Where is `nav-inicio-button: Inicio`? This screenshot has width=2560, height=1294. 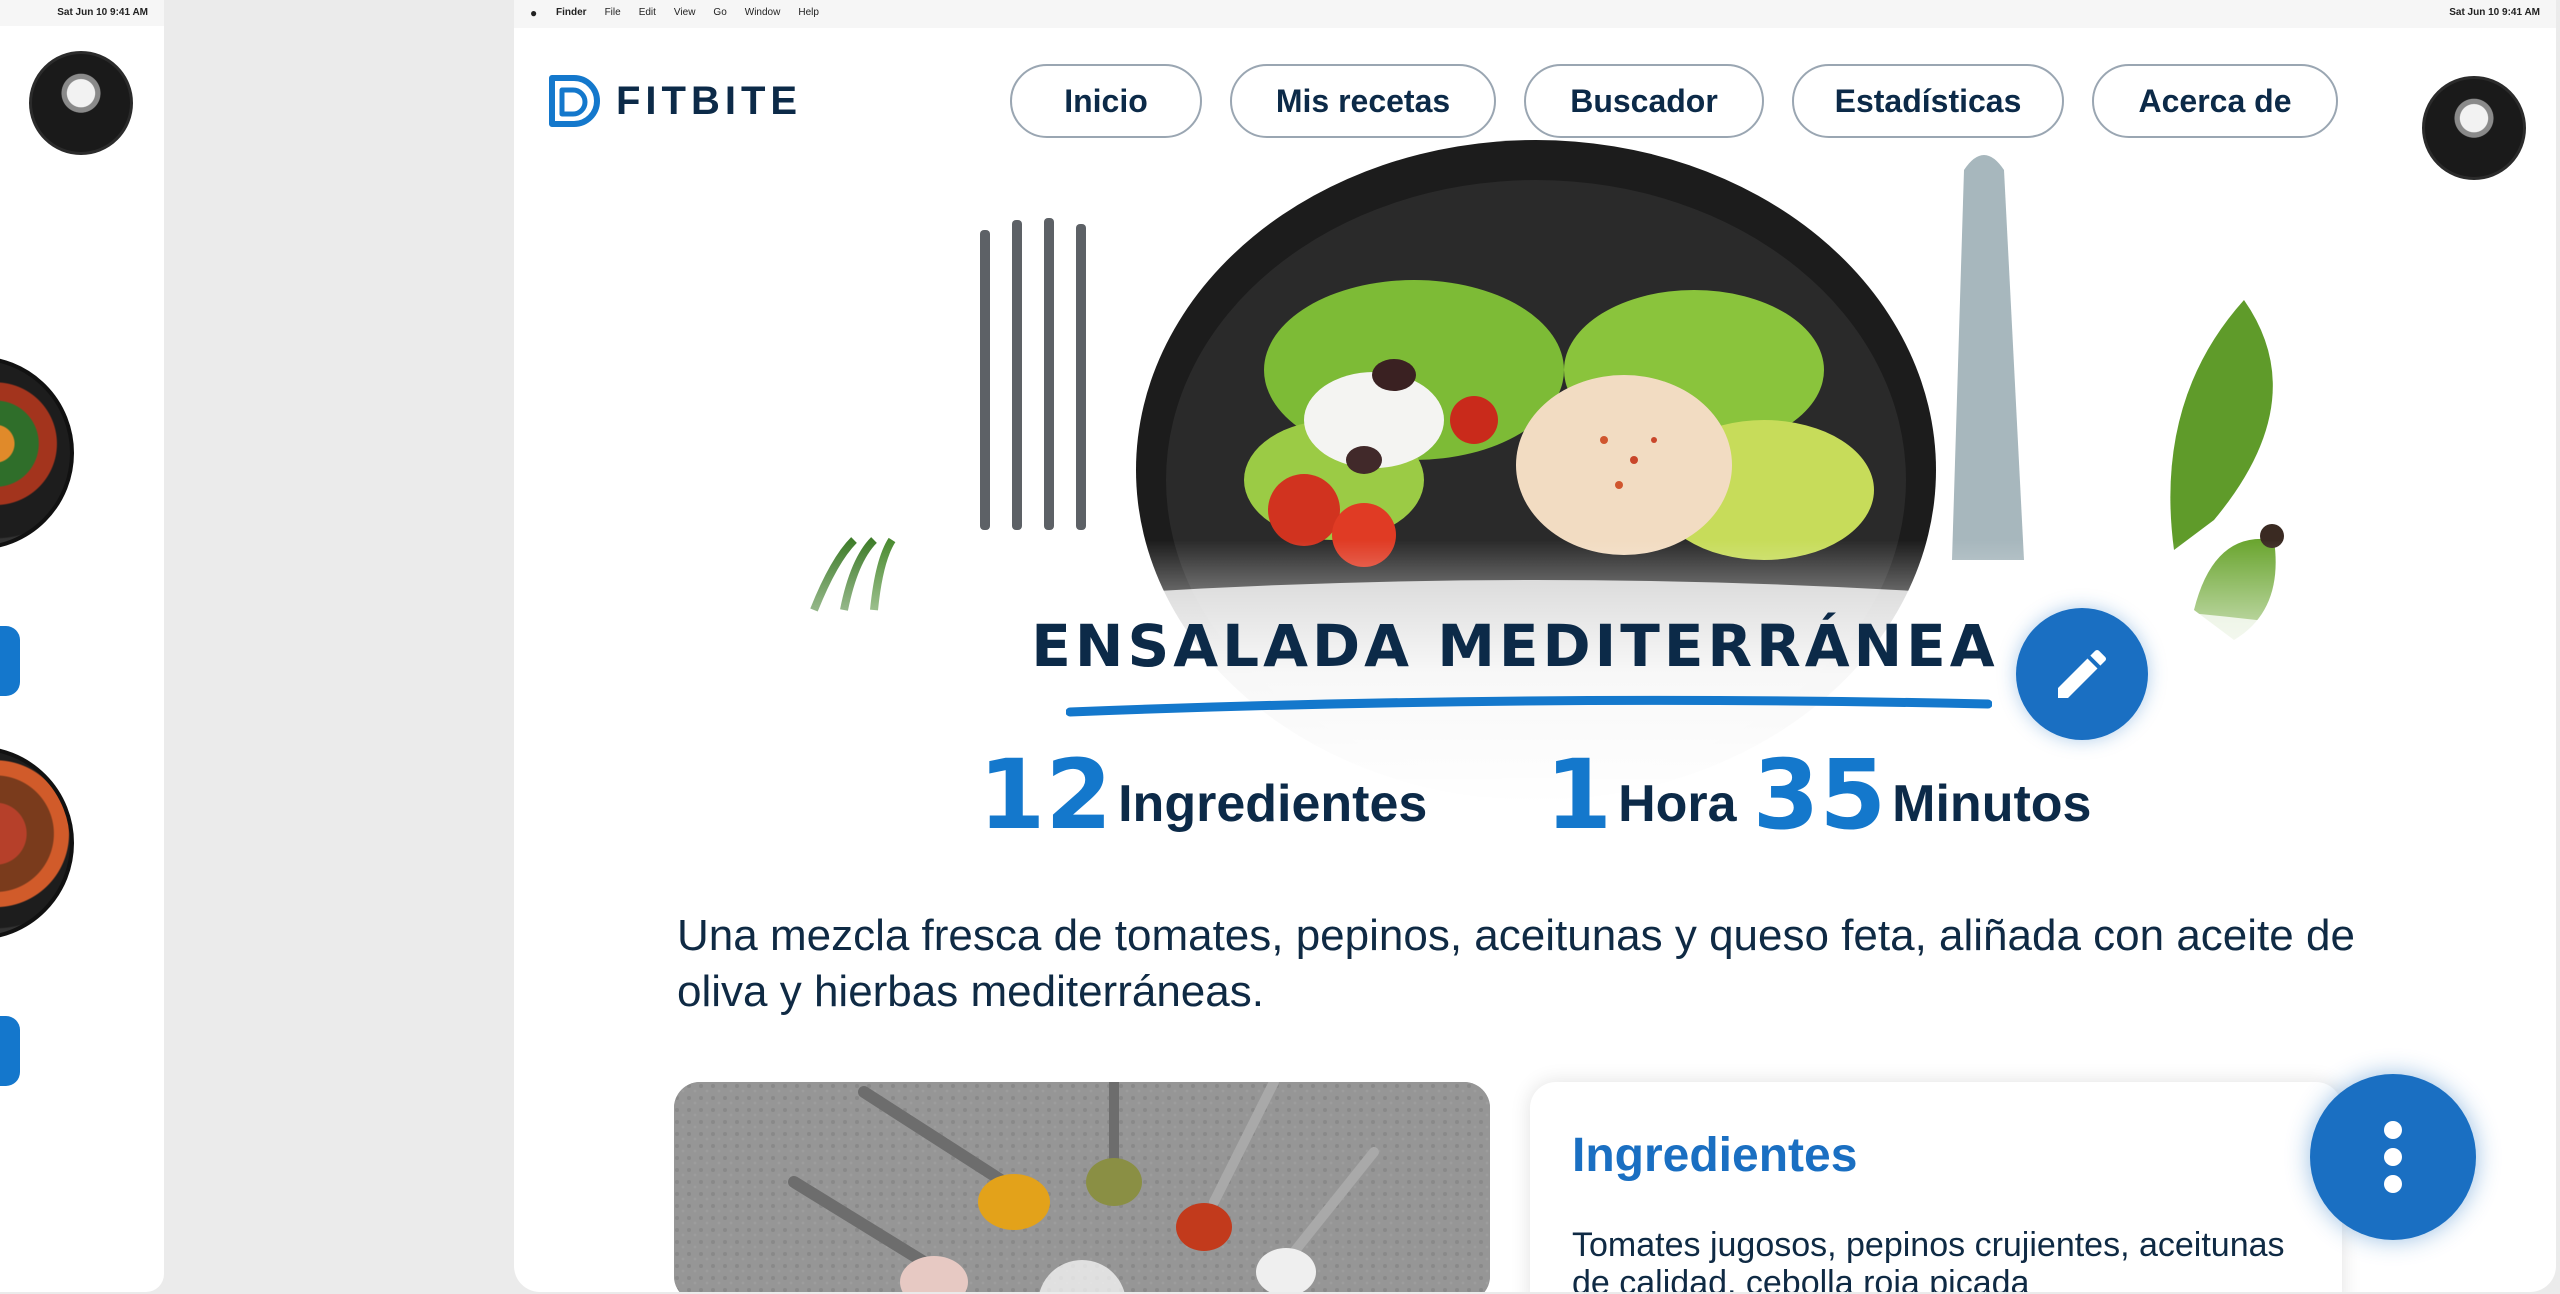
nav-inicio-button: Inicio is located at coordinates (1106, 101).